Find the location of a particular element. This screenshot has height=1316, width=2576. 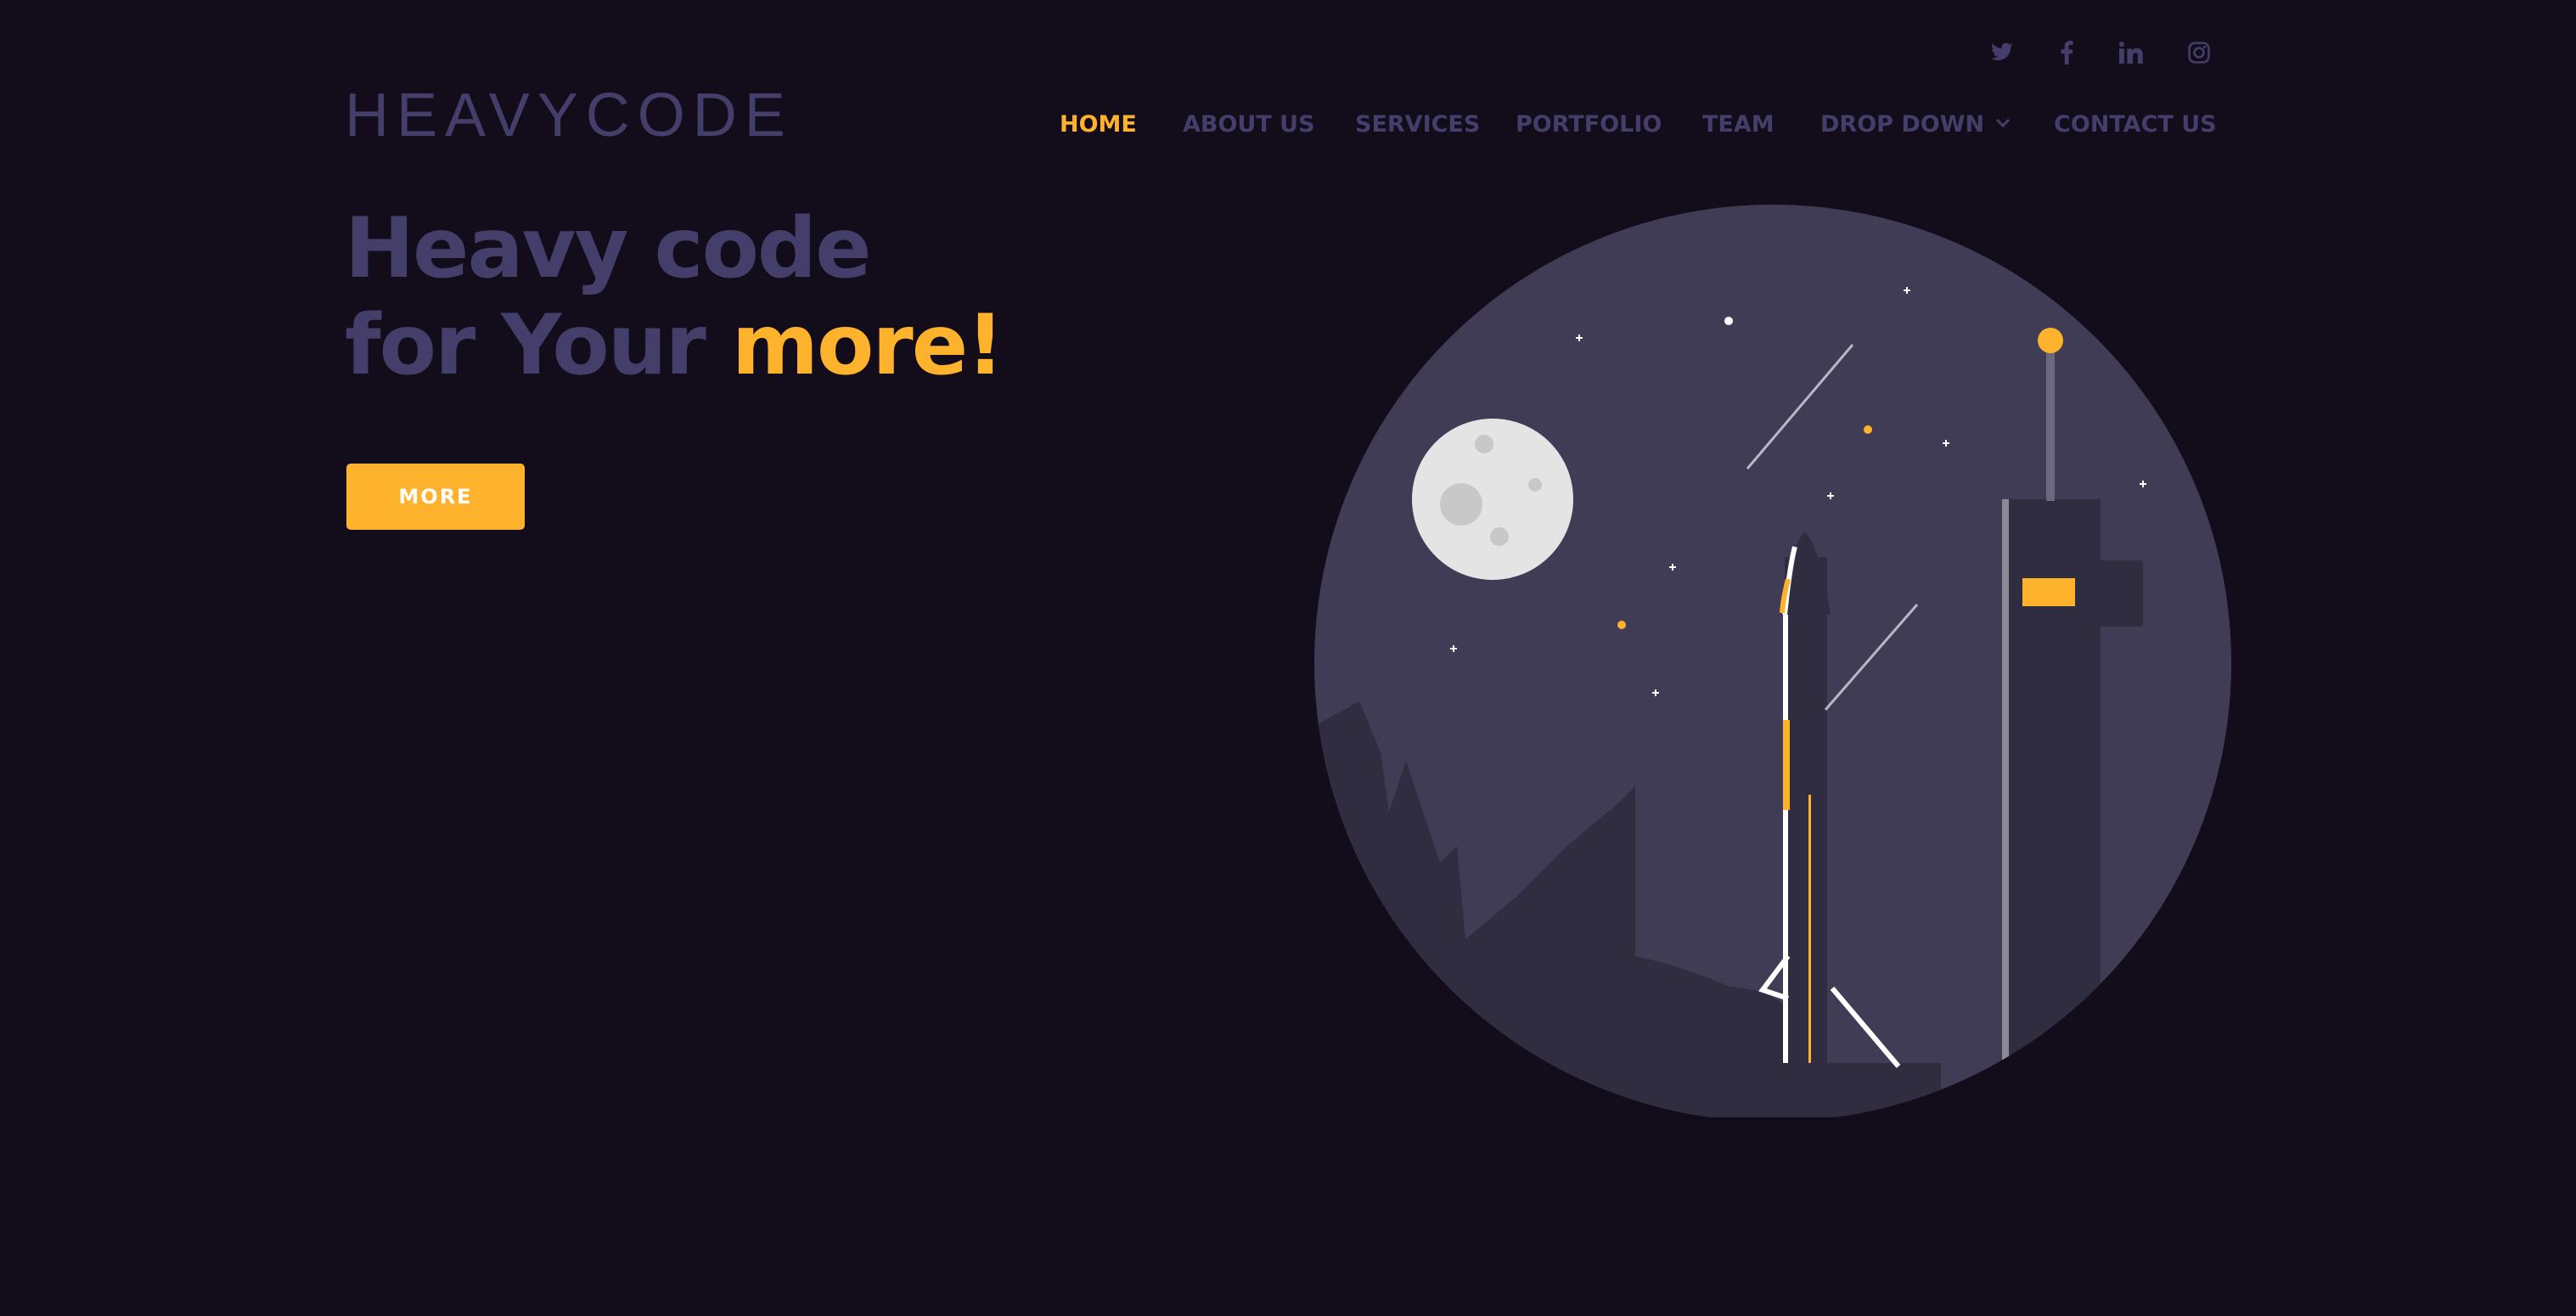

nav-about: ABOUT US is located at coordinates (1249, 124).